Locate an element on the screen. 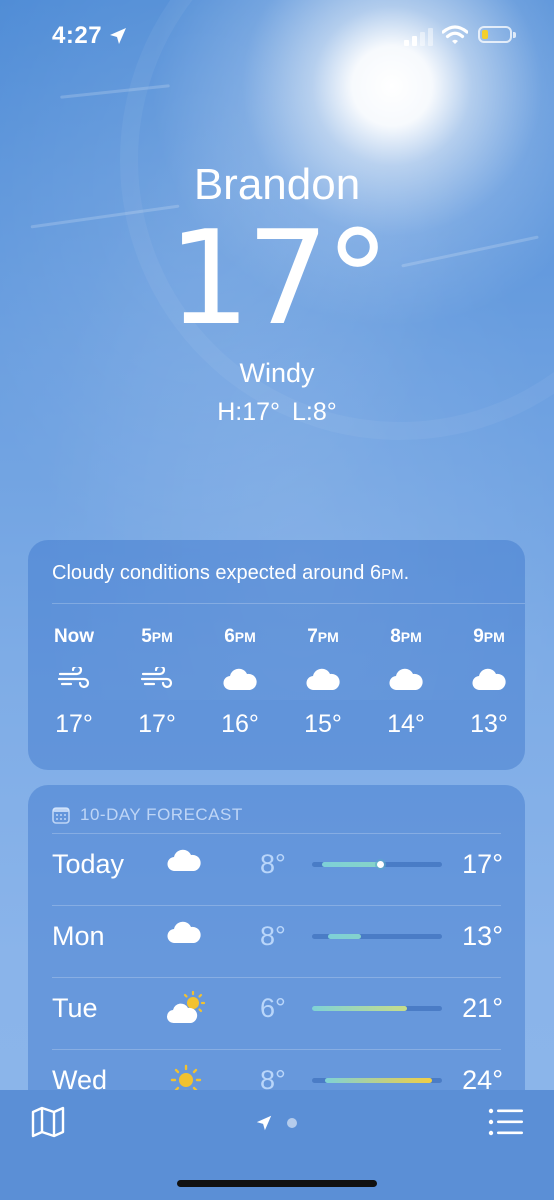 The width and height of the screenshot is (554, 1200). high-low: H:17° L:8° is located at coordinates (277, 412).